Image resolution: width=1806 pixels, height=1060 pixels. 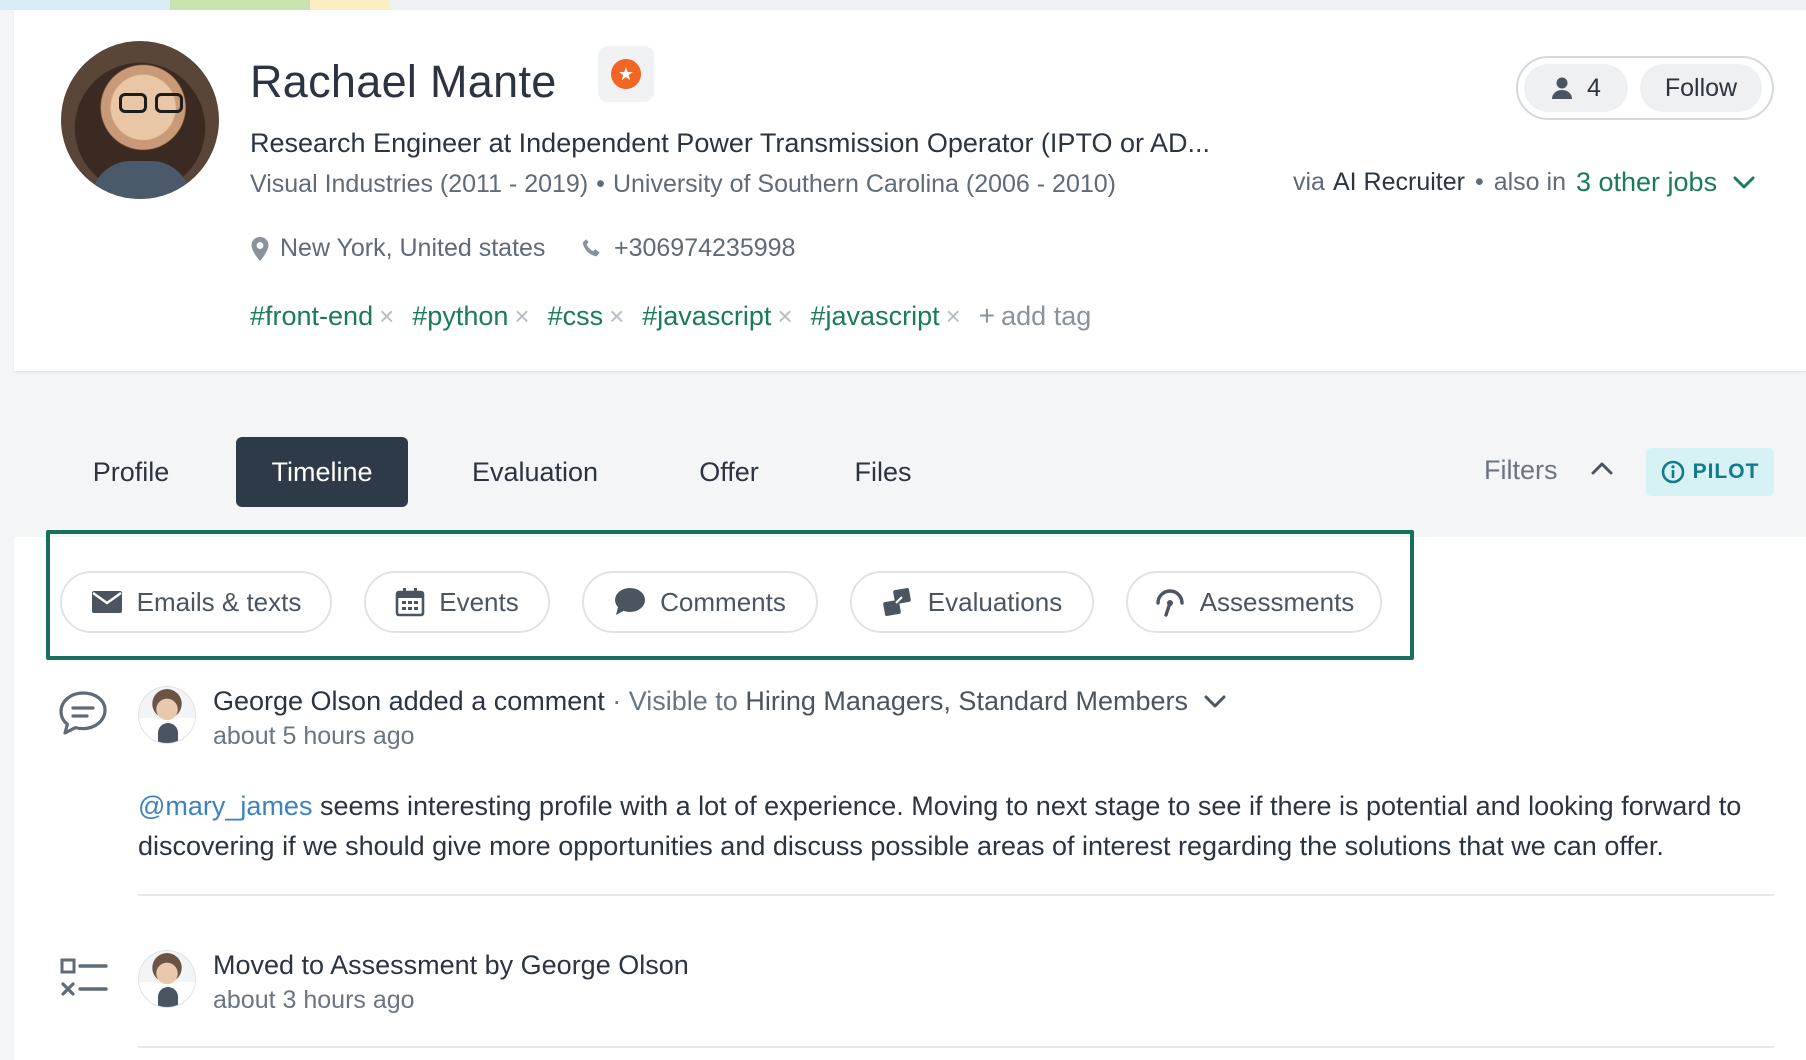 What do you see at coordinates (219, 601) in the screenshot?
I see `filter-chip-label: Emails & texts` at bounding box center [219, 601].